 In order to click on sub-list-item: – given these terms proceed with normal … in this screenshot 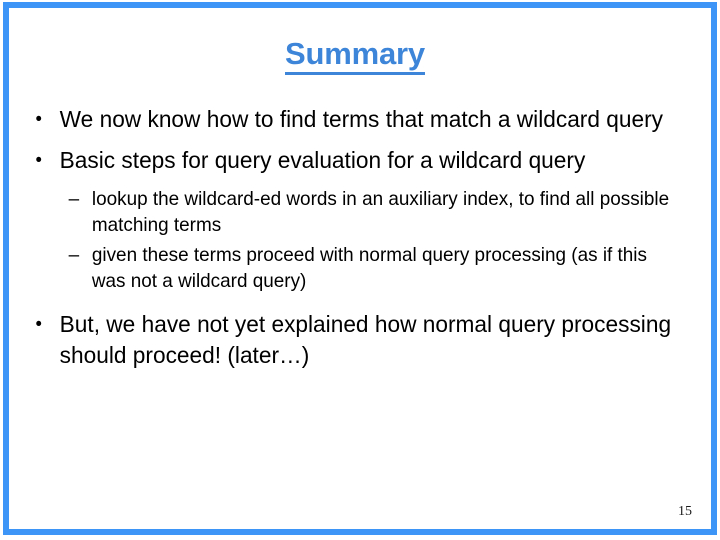, I will do `click(352, 268)`.